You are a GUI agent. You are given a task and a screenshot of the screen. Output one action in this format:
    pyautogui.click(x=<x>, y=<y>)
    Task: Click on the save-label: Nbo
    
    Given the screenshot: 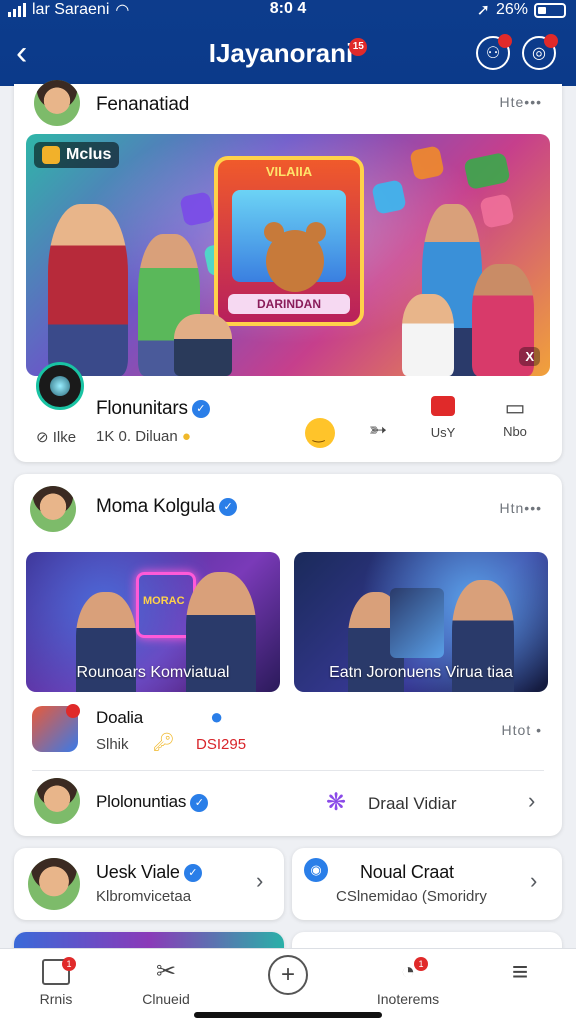 What is the action you would take?
    pyautogui.click(x=515, y=431)
    